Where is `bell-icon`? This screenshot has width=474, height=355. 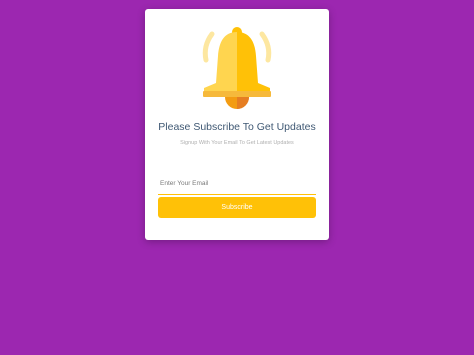 bell-icon is located at coordinates (237, 69).